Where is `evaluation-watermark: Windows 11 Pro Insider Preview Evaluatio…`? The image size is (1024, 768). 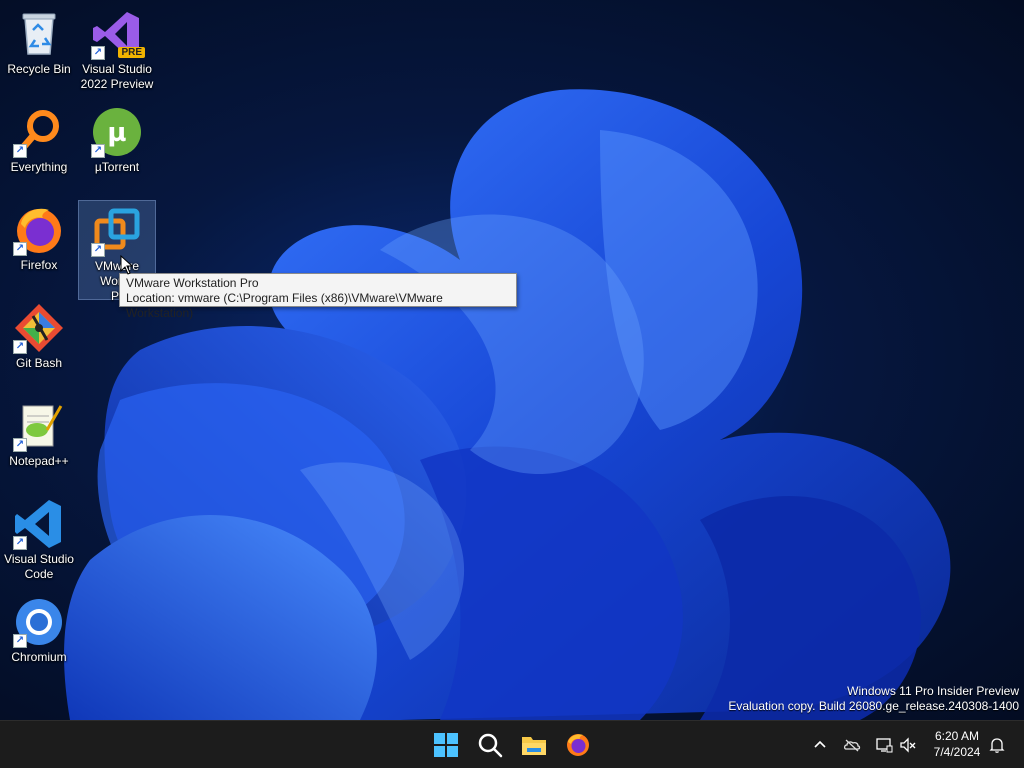 evaluation-watermark: Windows 11 Pro Insider Preview Evaluatio… is located at coordinates (873, 699).